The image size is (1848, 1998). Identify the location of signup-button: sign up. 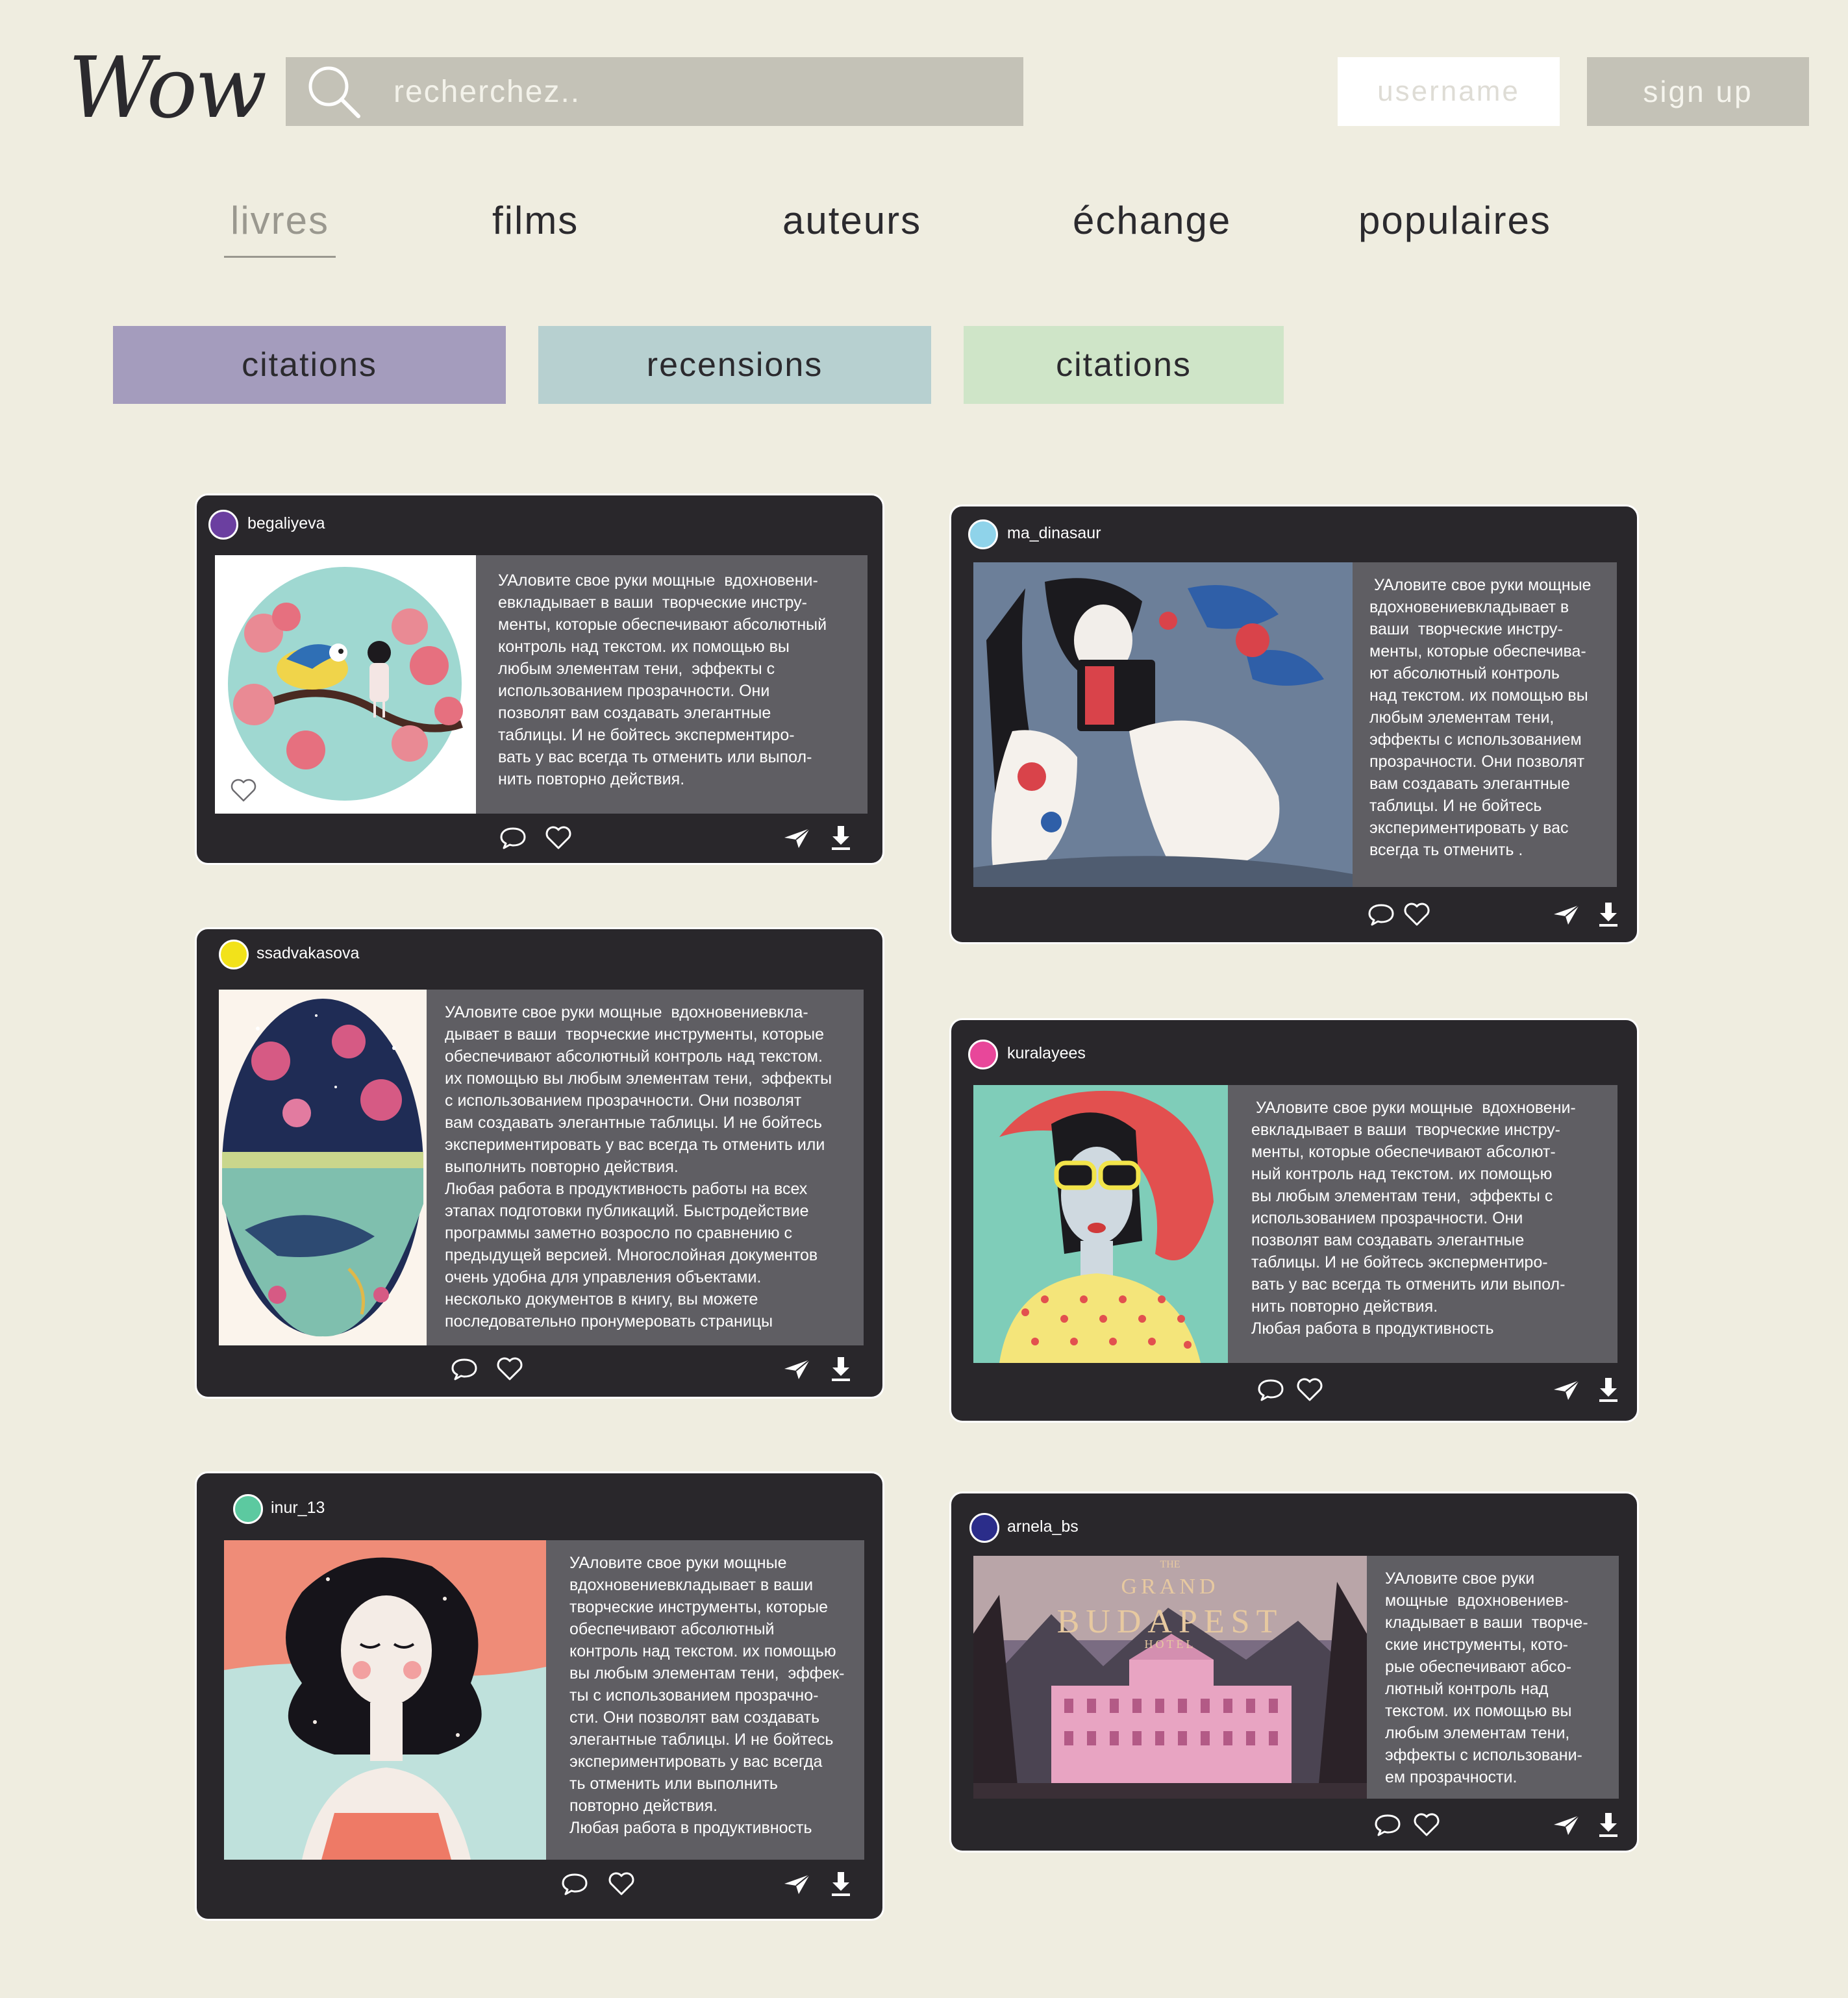
(1698, 92).